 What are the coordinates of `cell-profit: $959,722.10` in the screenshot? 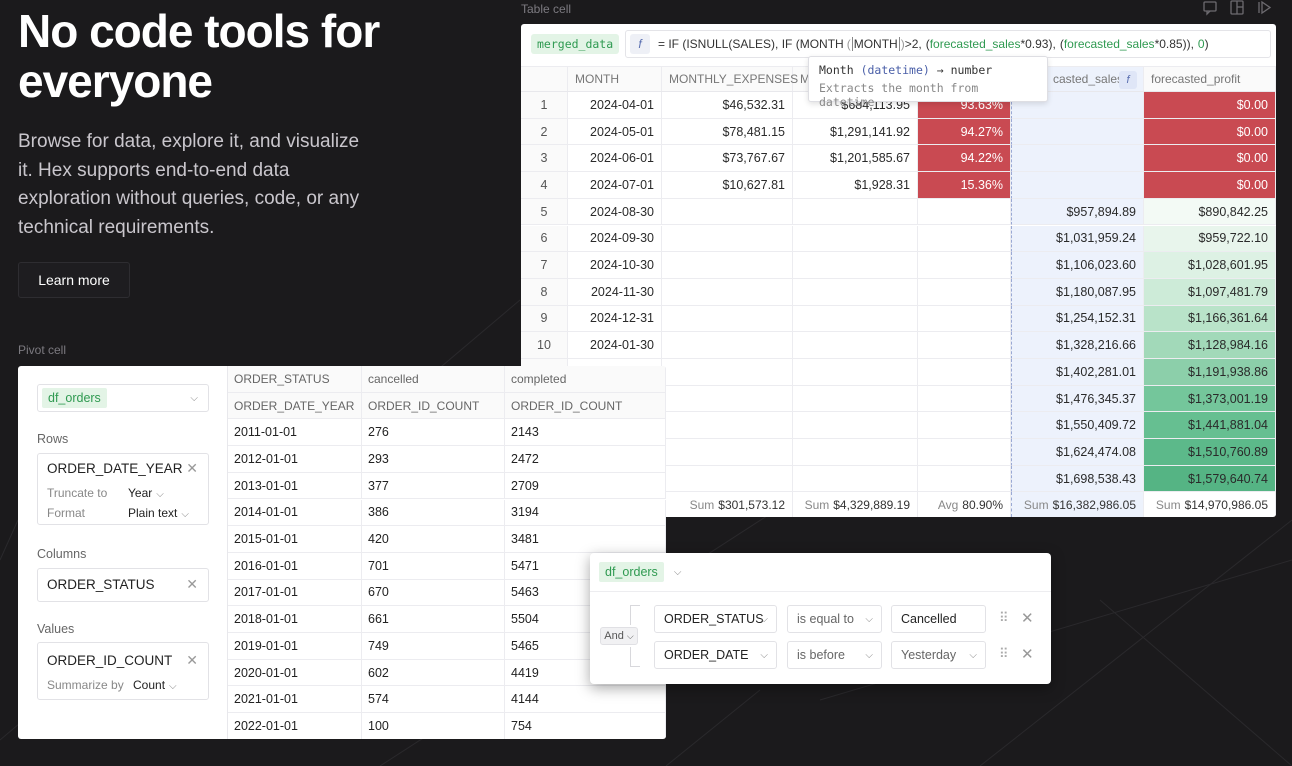 It's located at (1210, 239).